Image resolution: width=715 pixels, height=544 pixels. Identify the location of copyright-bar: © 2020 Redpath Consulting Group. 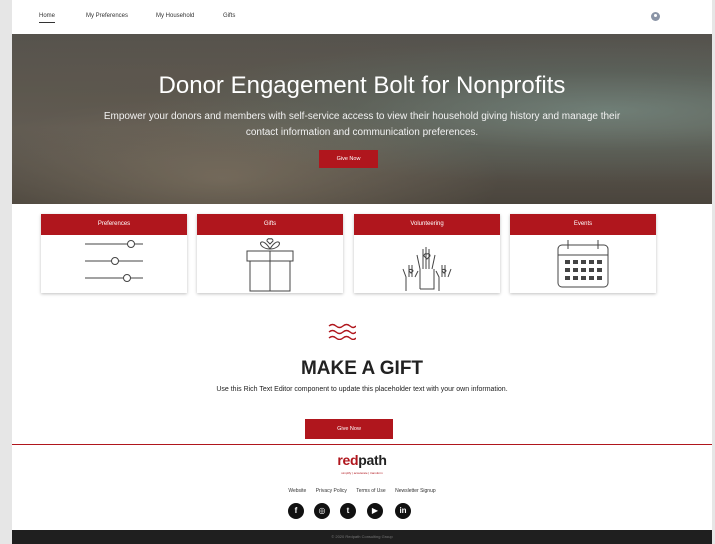
(362, 537).